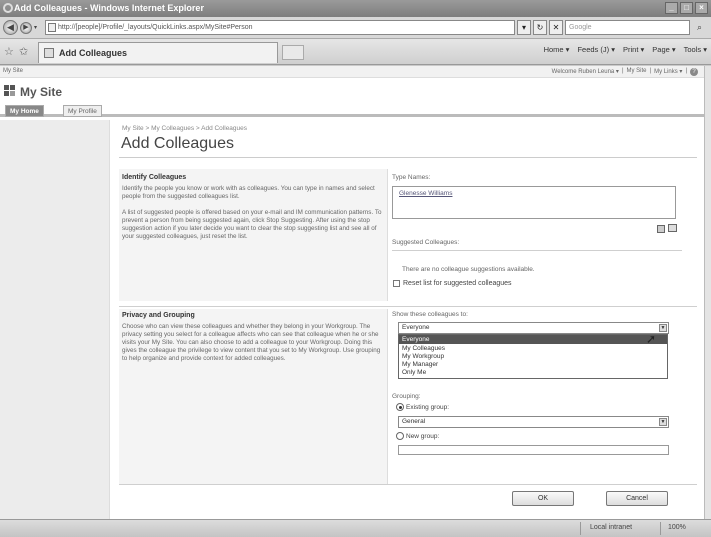 The width and height of the screenshot is (711, 537). Describe the element at coordinates (533, 422) in the screenshot. I see `existing-group-select: General ▼` at that location.